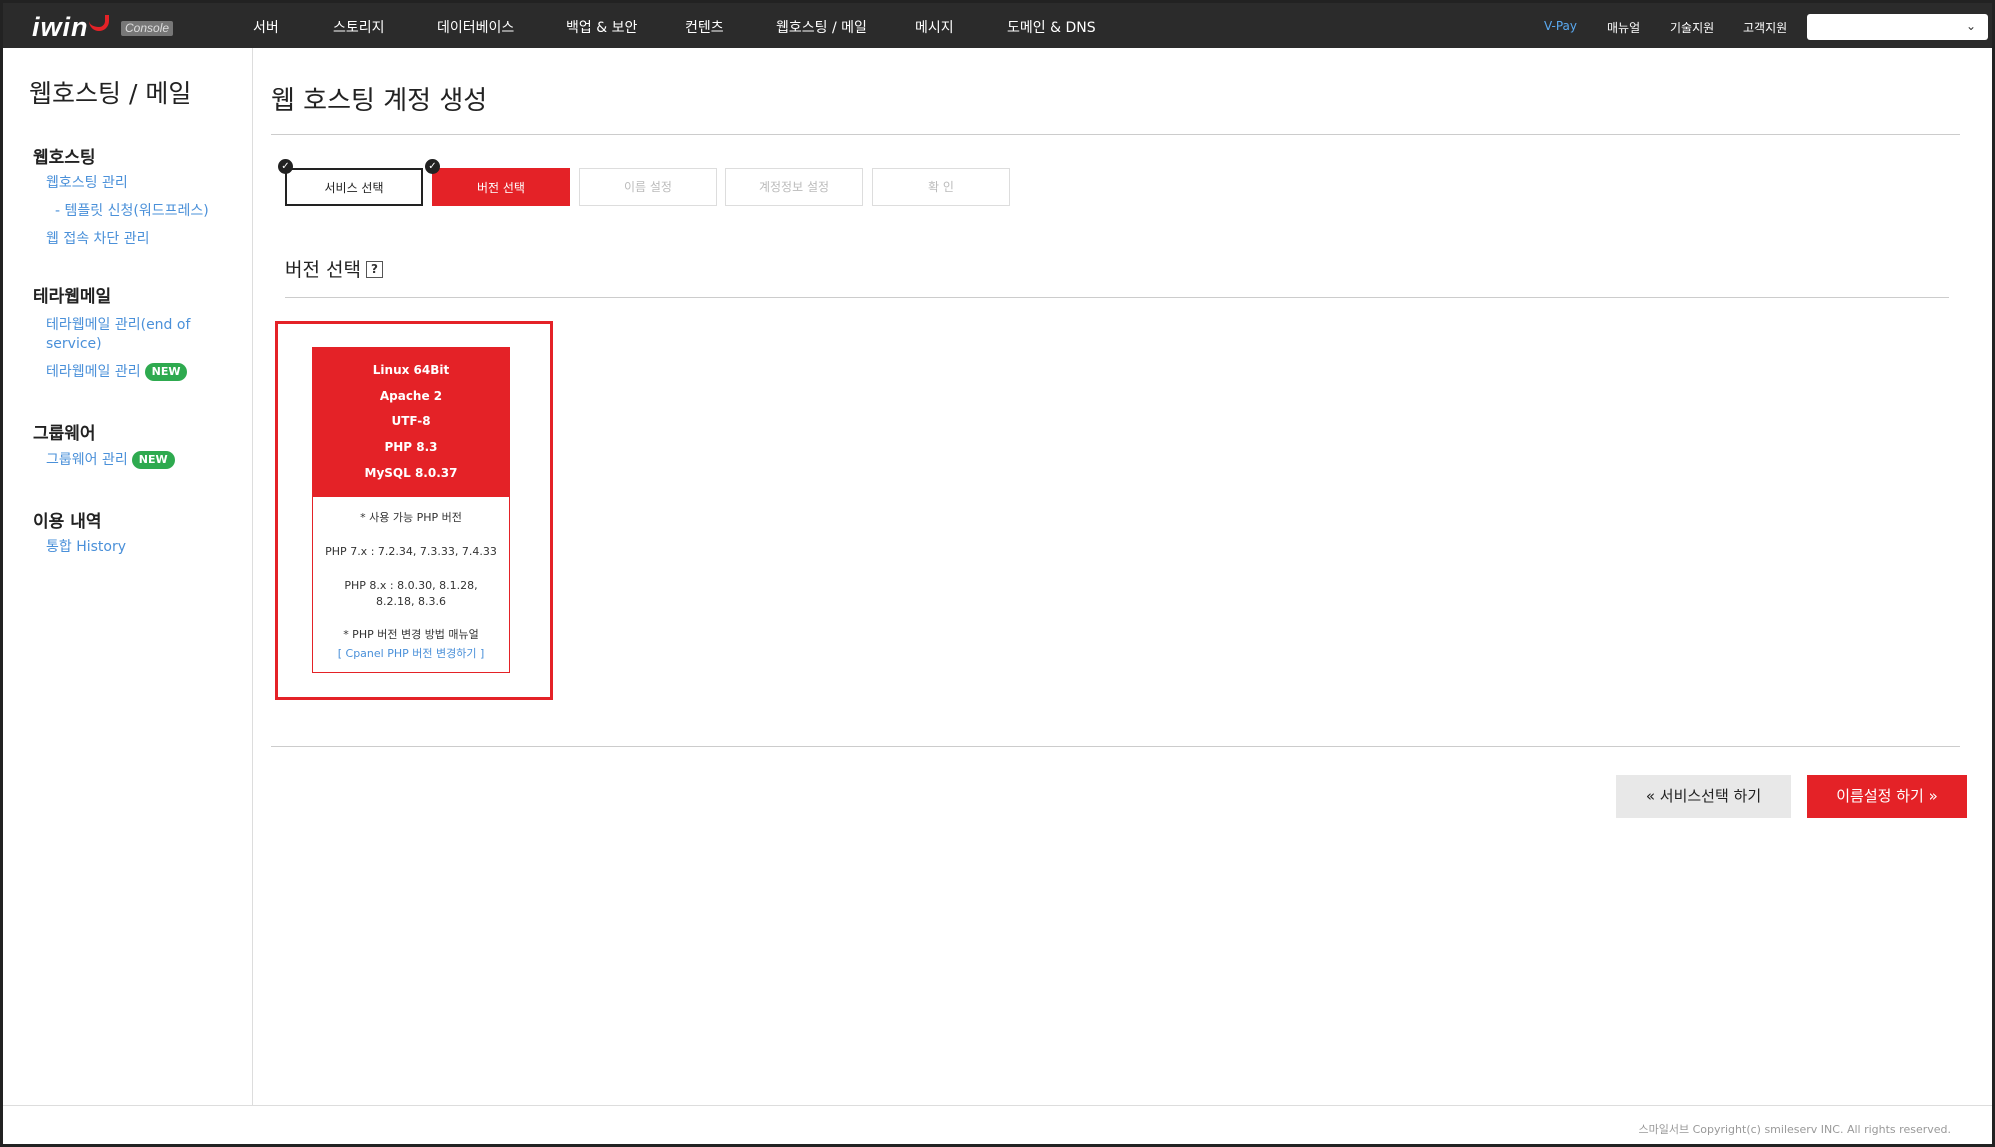 The height and width of the screenshot is (1147, 1995). I want to click on sidebar-heading-usage: 이용 내역, so click(67, 522).